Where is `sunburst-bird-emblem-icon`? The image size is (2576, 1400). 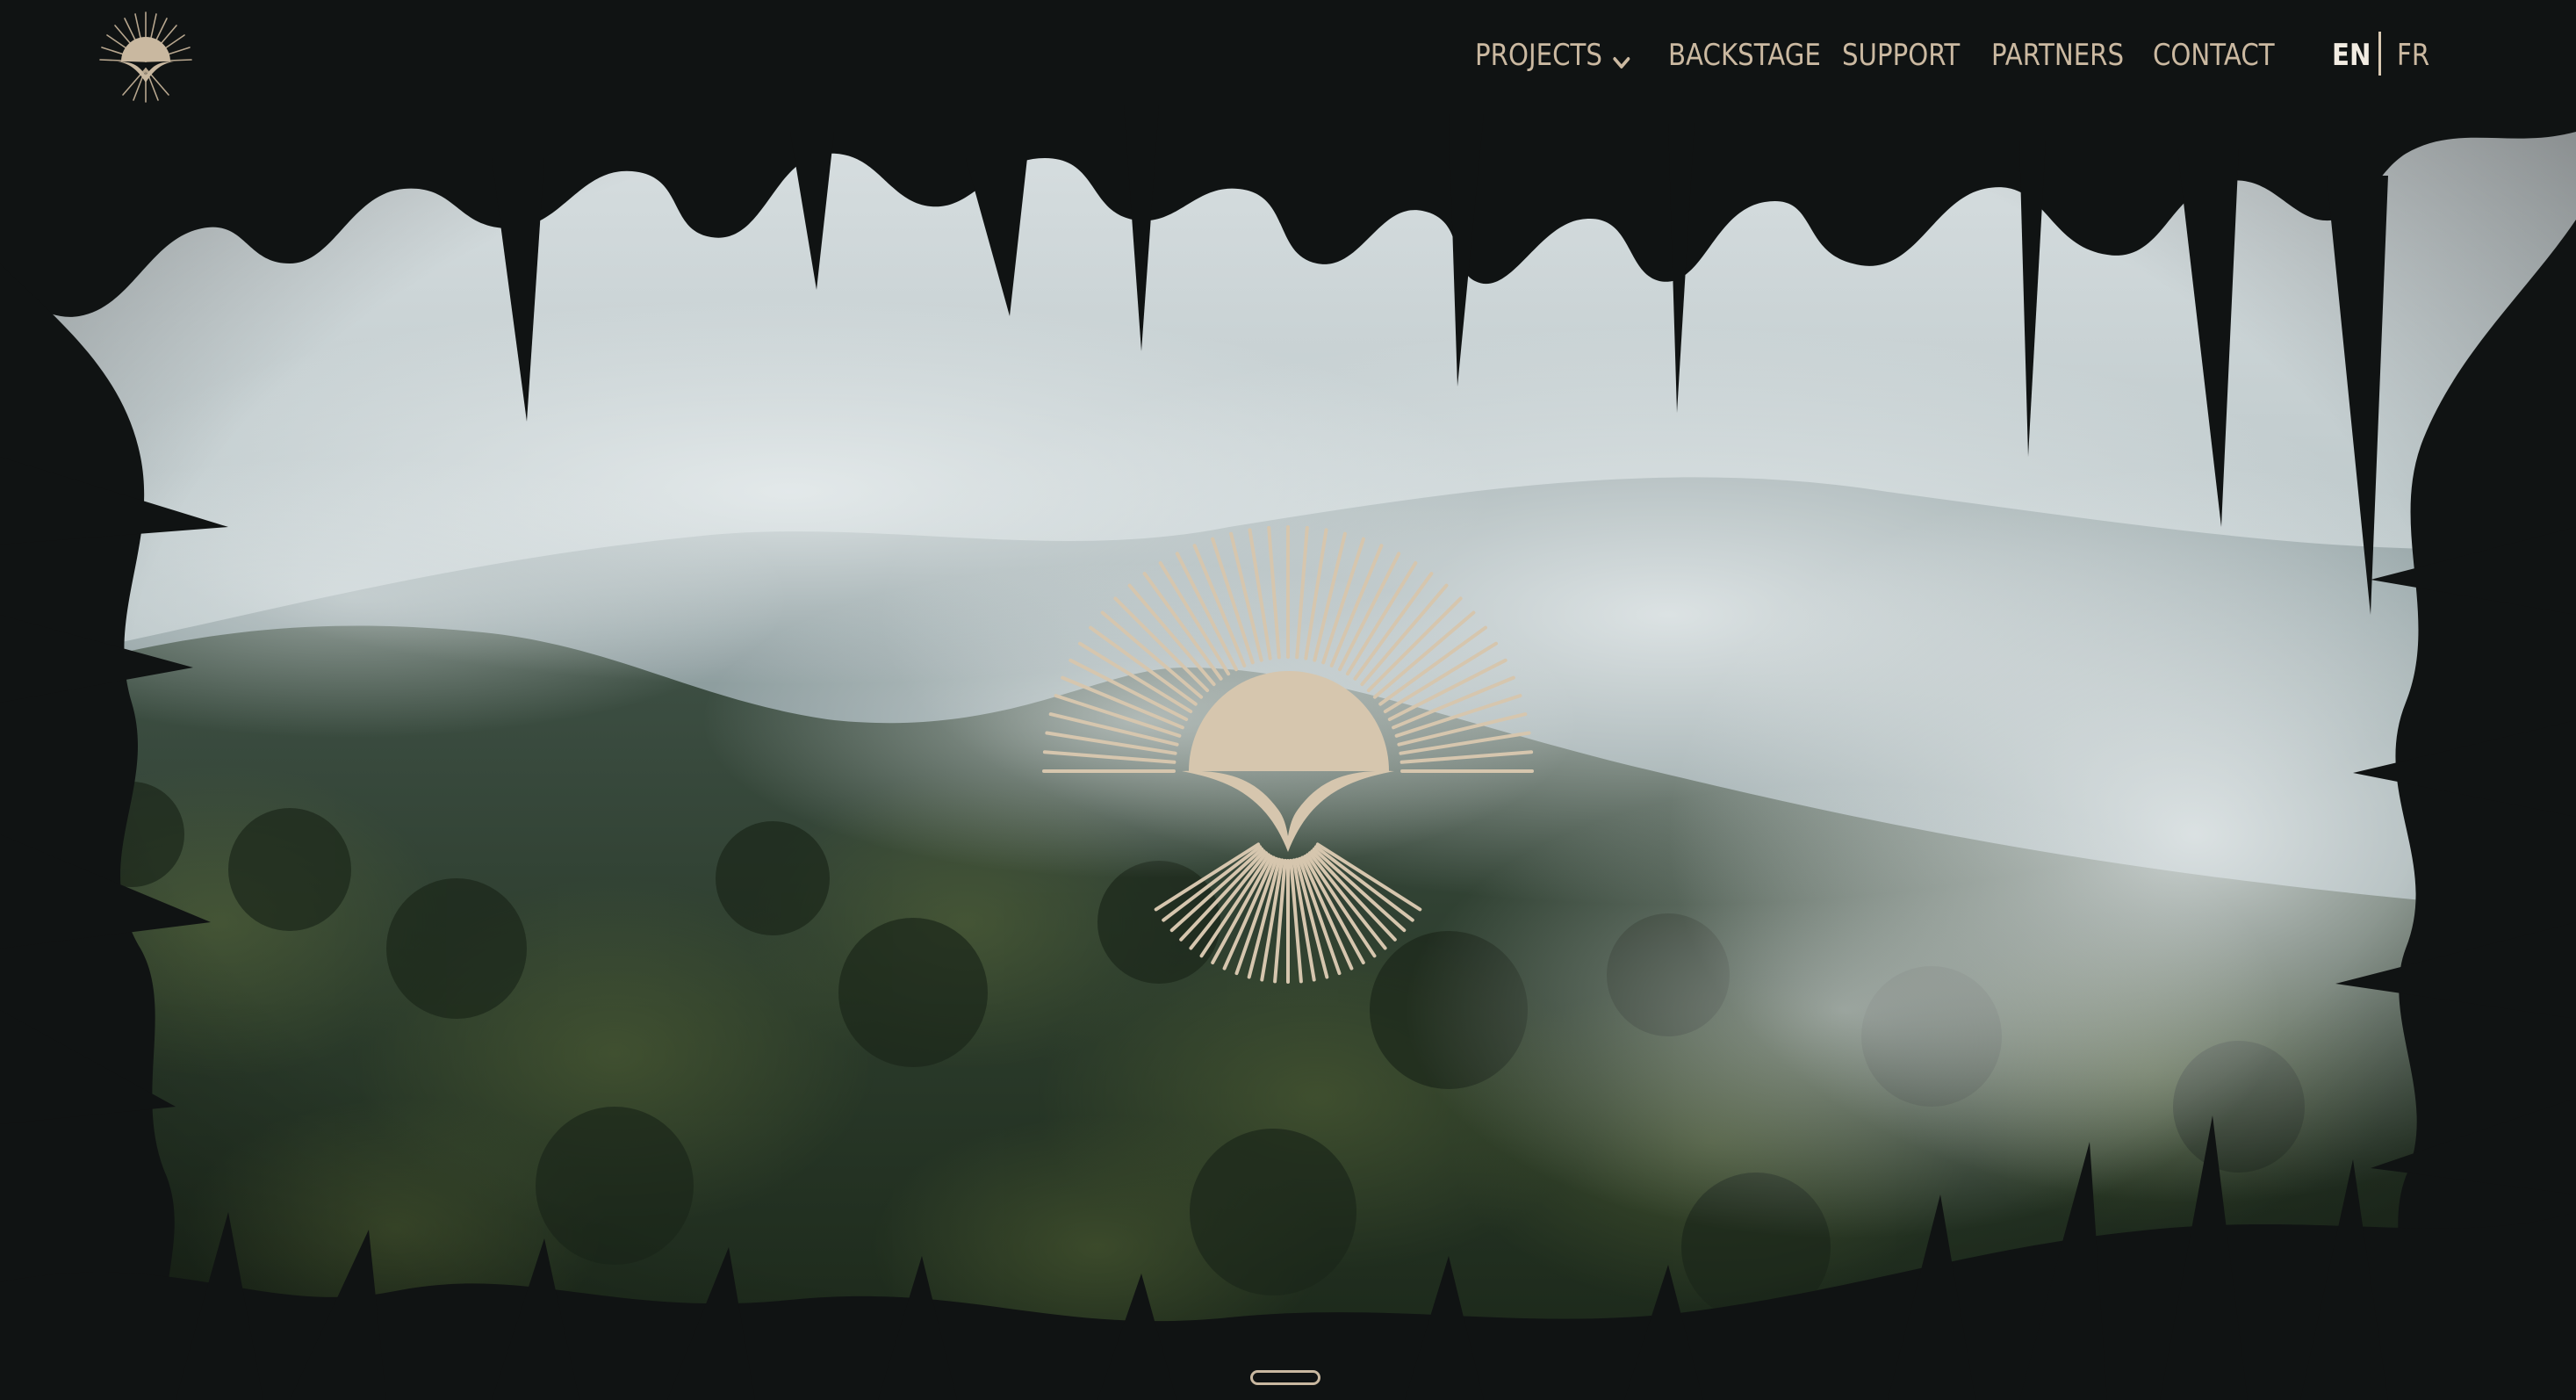
sunburst-bird-emblem-icon is located at coordinates (1288, 754).